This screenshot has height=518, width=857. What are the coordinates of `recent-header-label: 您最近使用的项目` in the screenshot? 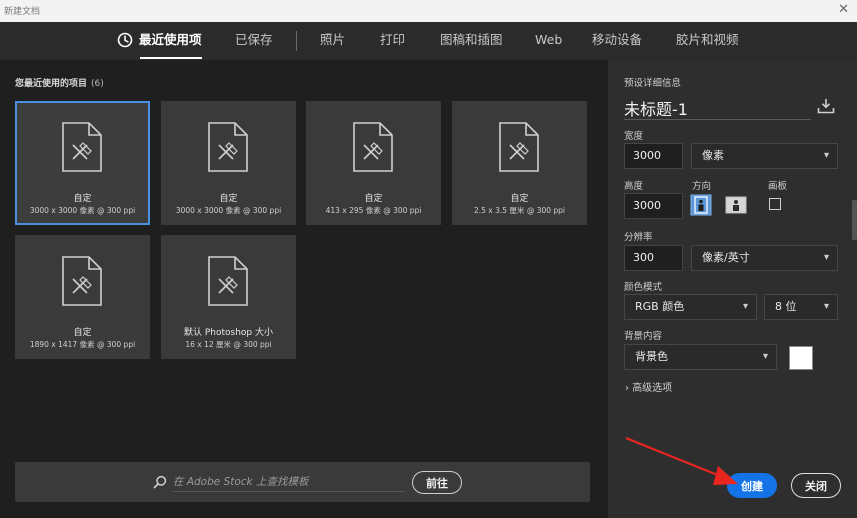 It's located at (51, 84).